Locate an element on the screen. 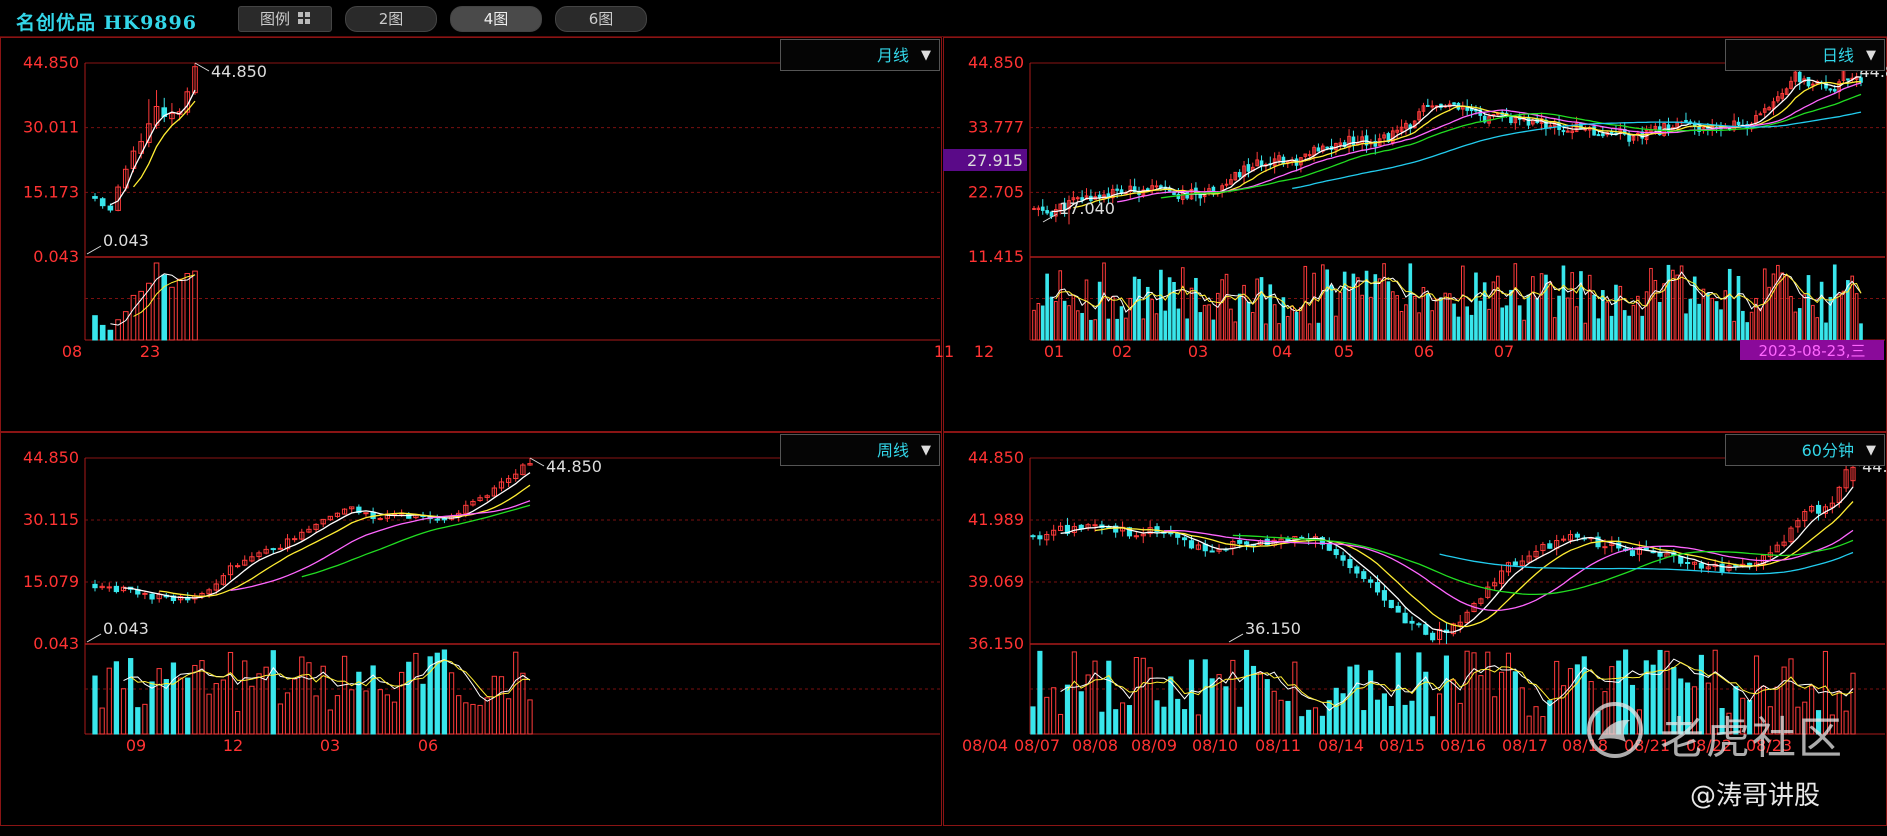 The image size is (1887, 836). moving-average-line is located at coordinates (327, 535).